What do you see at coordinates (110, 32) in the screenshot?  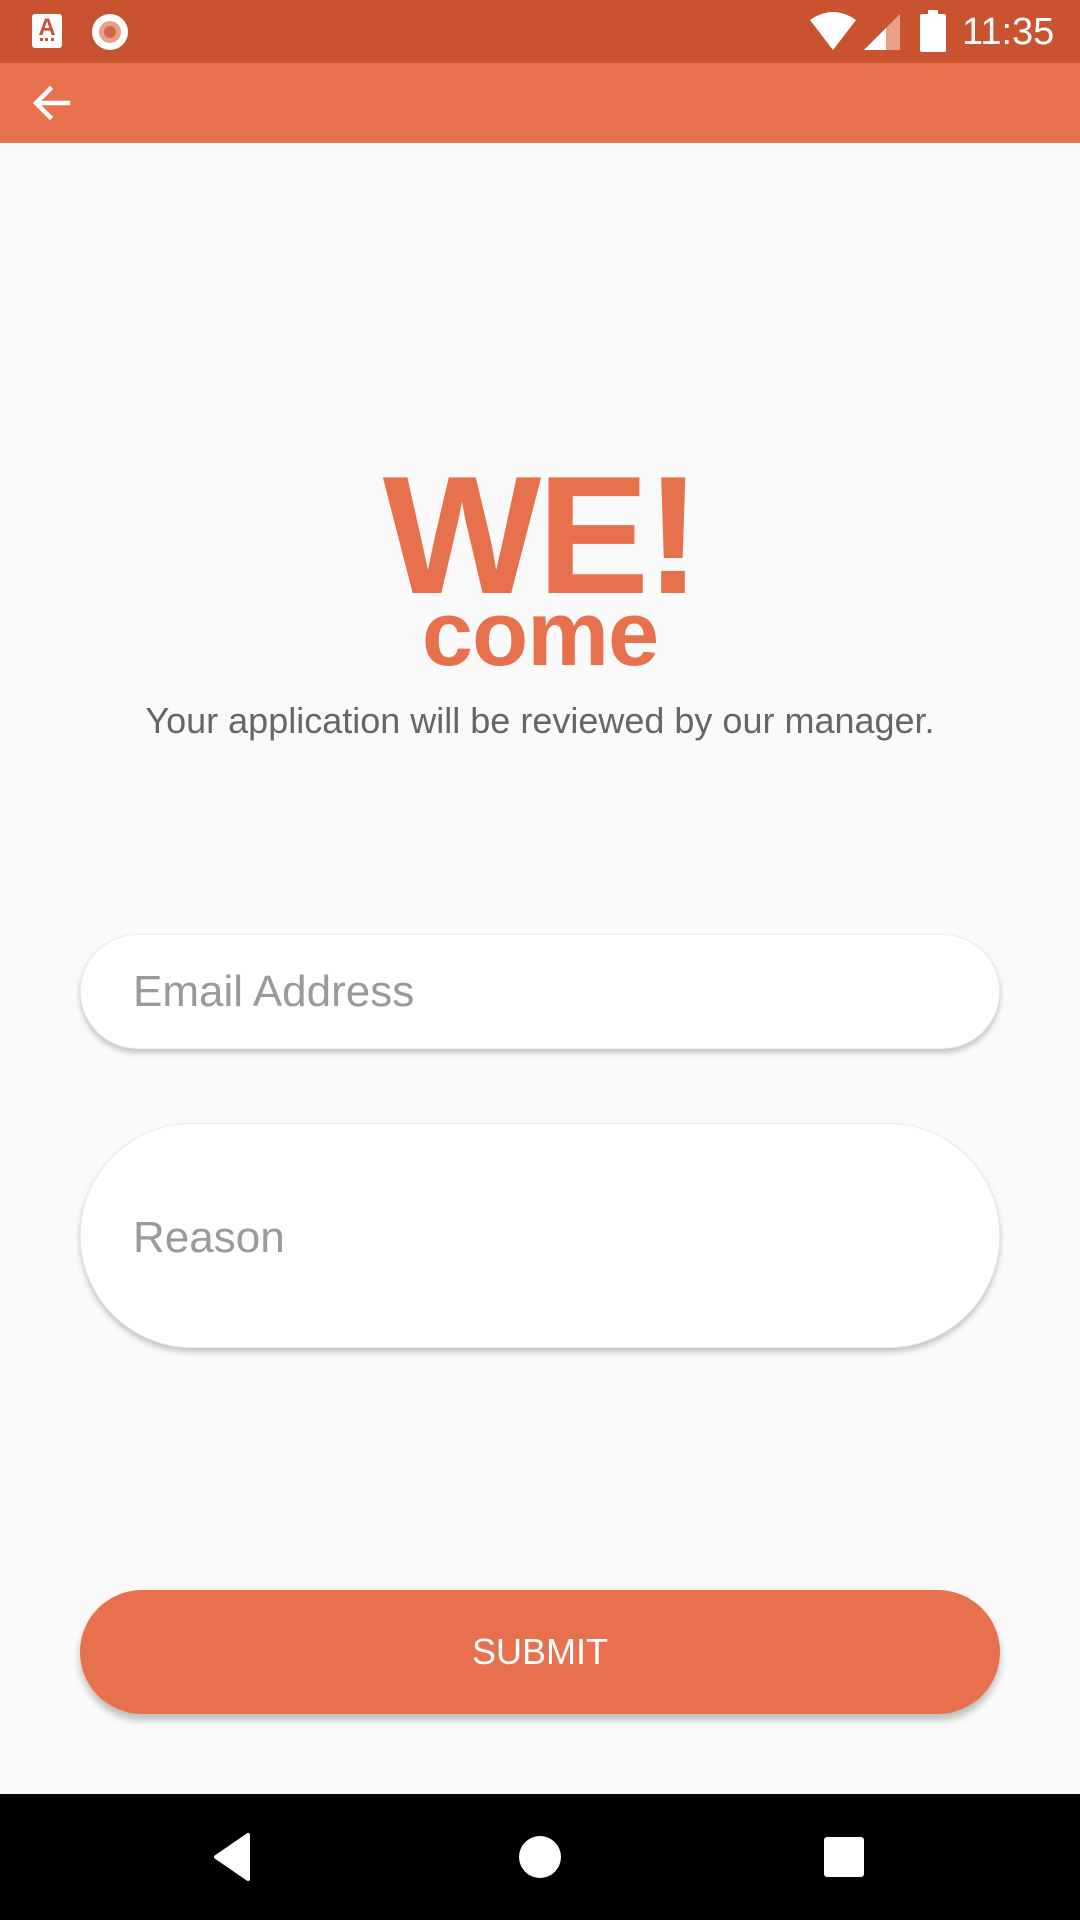 I see `record-notification-icon` at bounding box center [110, 32].